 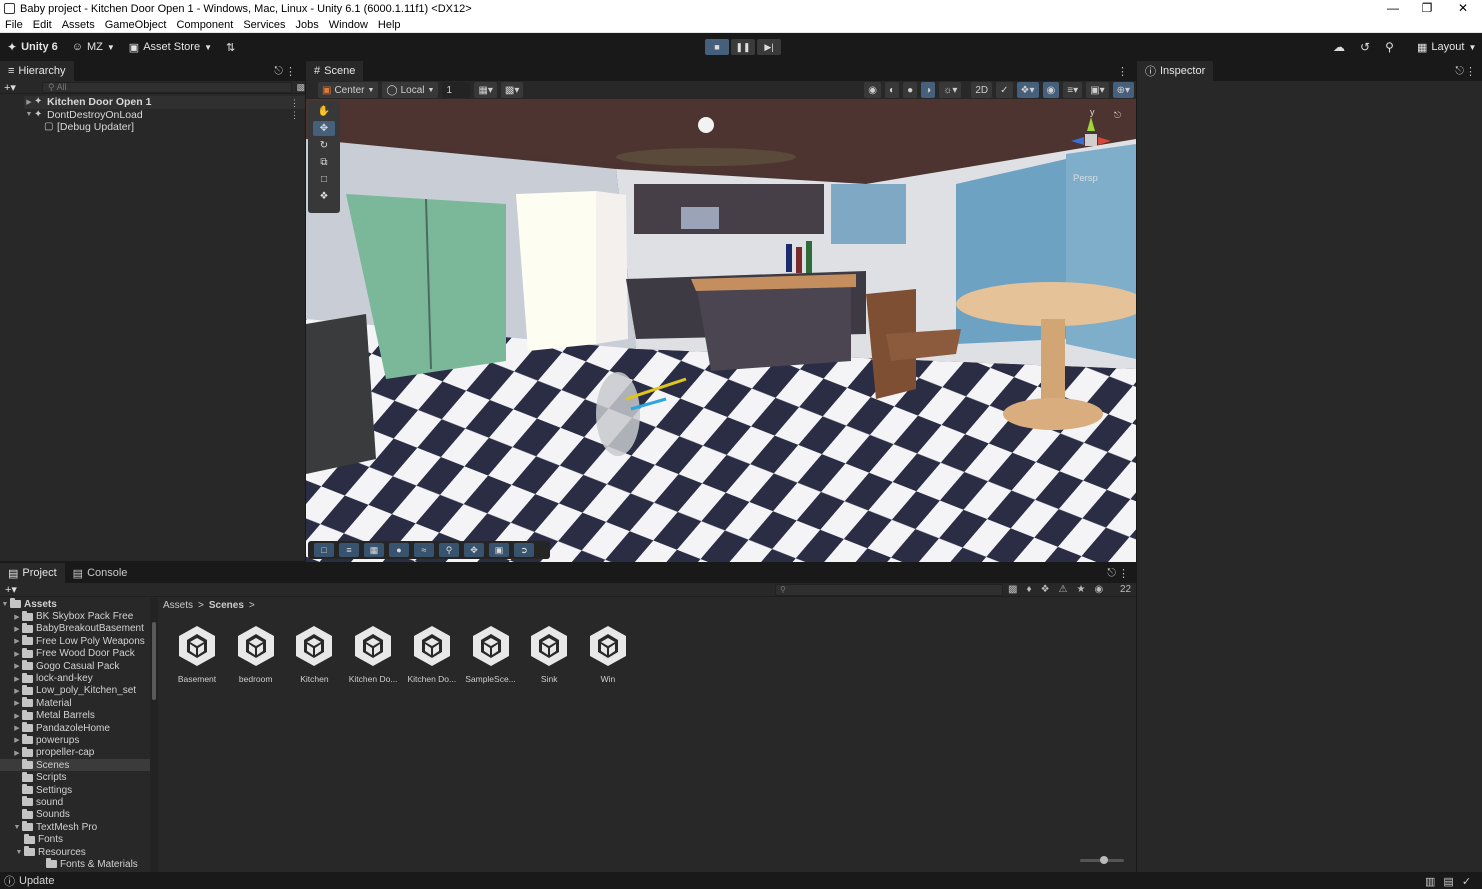 What do you see at coordinates (75, 678) in the screenshot?
I see `tree-folder: ▶ lock-and-key` at bounding box center [75, 678].